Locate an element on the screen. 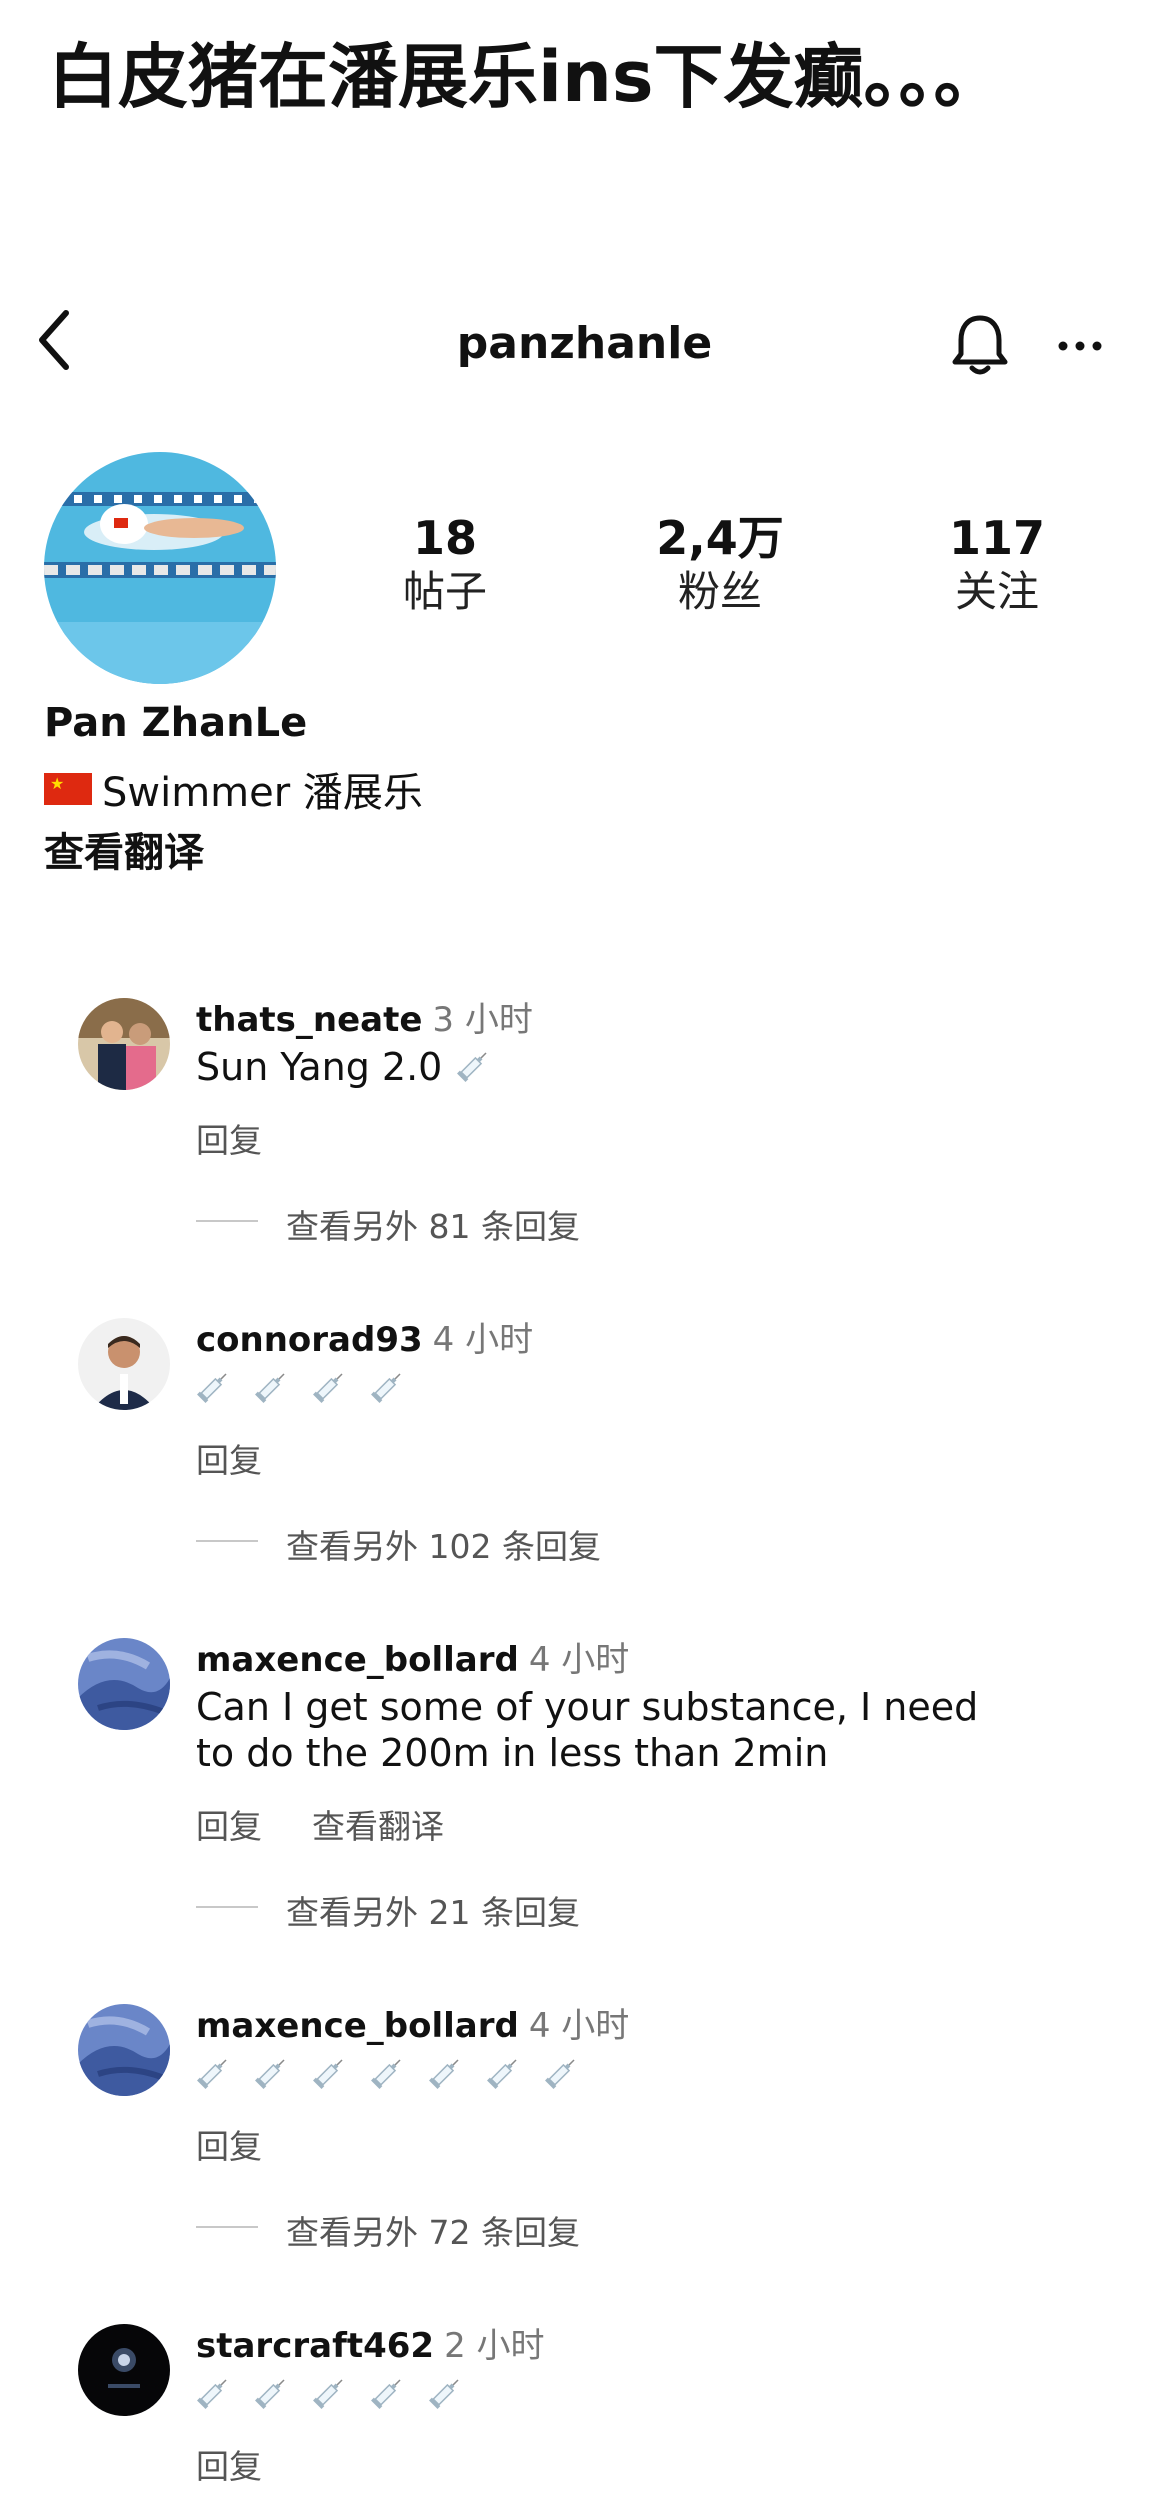 The image size is (1169, 2507). profile-avatar is located at coordinates (160, 568).